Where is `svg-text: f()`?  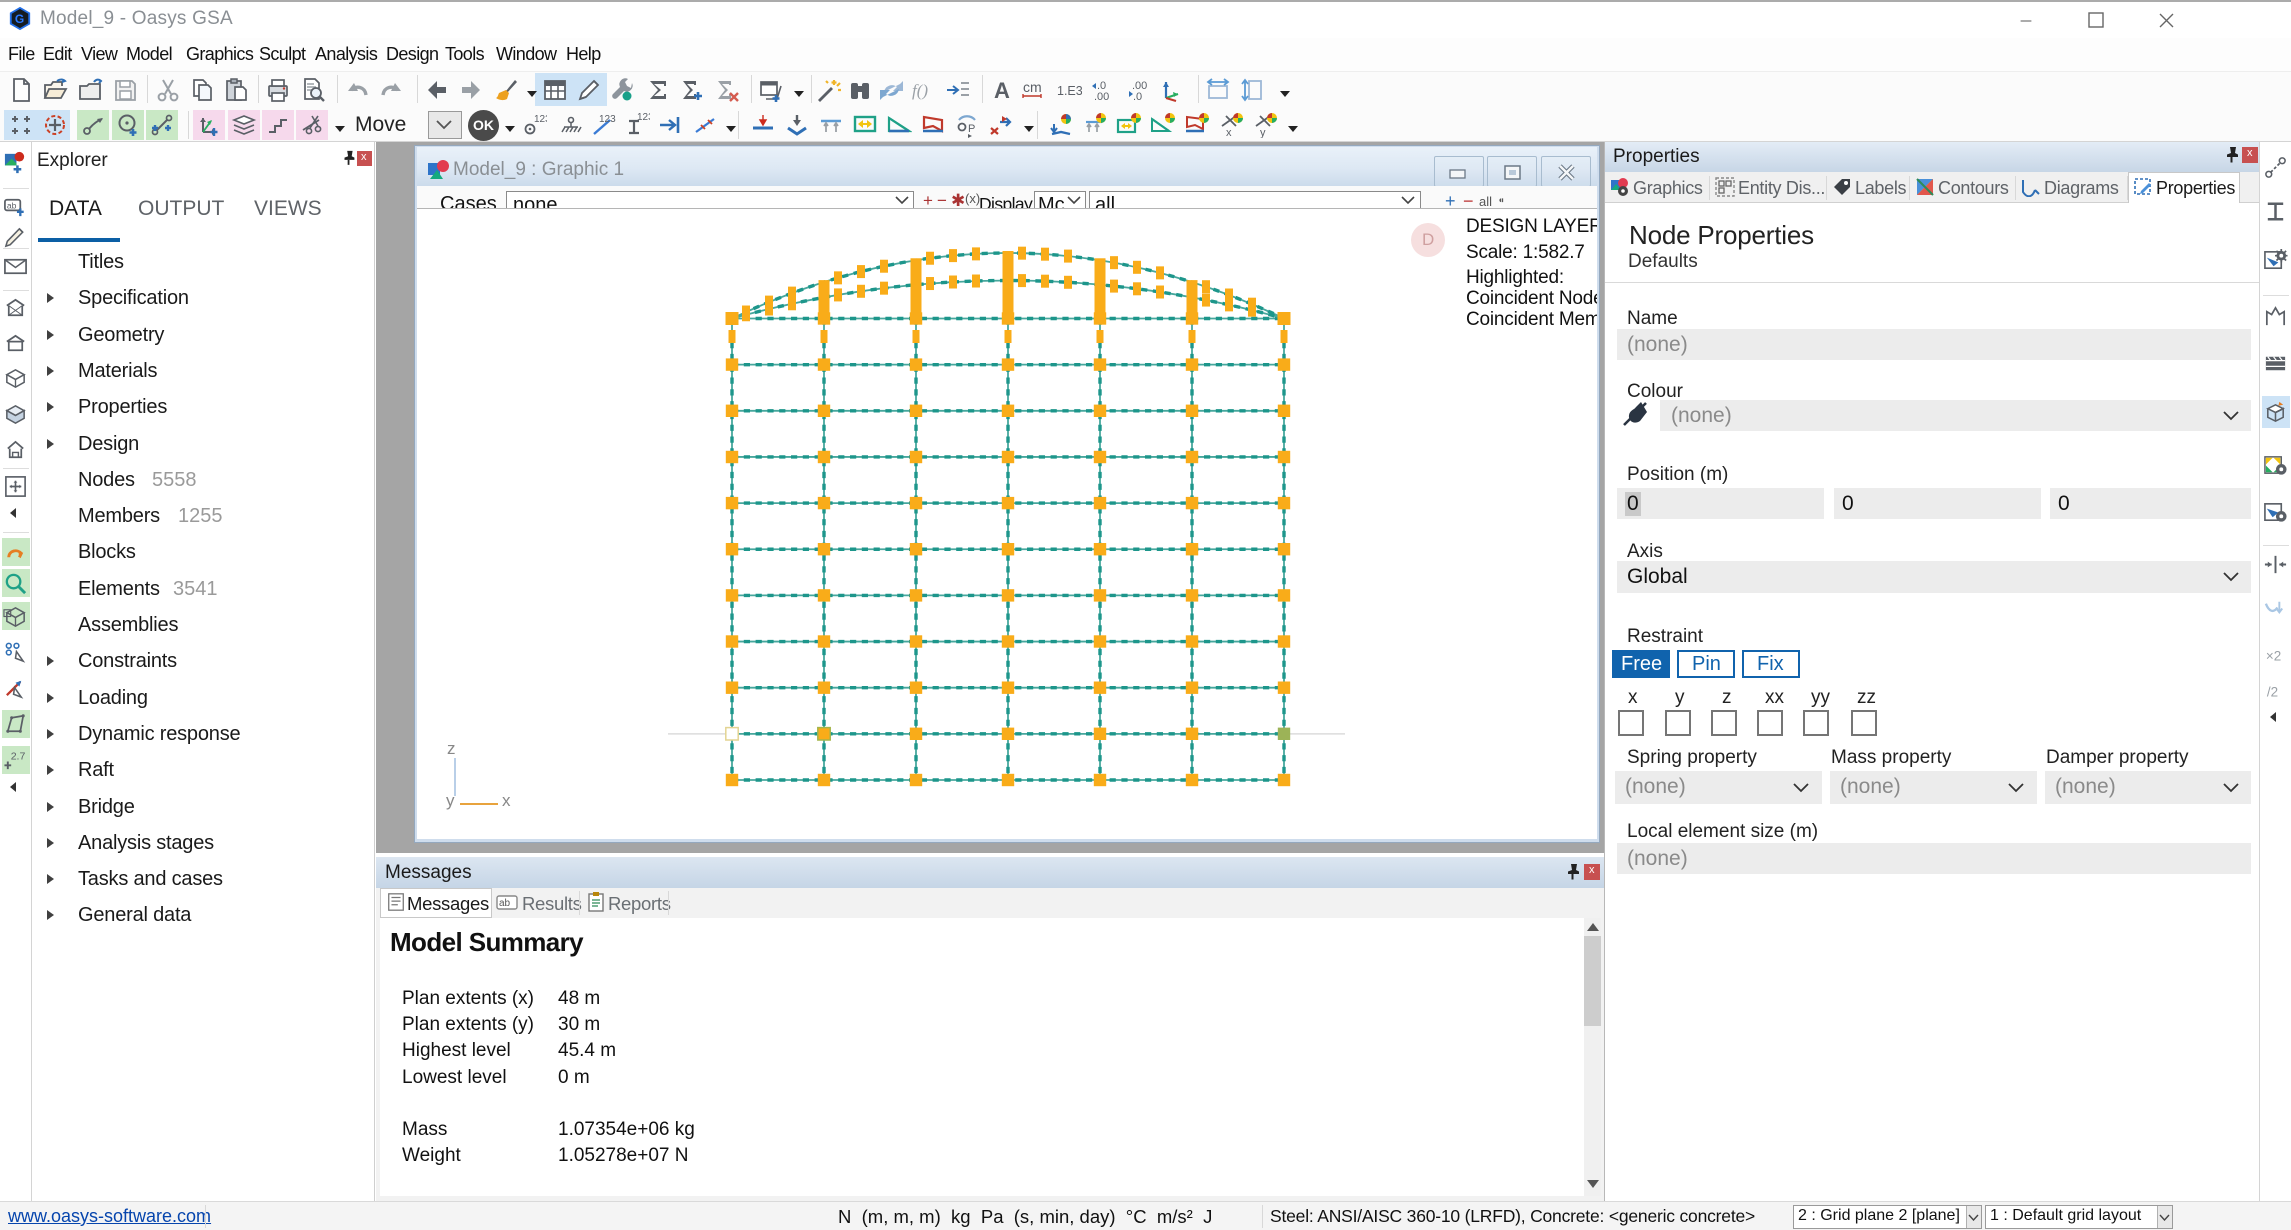 svg-text: f() is located at coordinates (920, 90).